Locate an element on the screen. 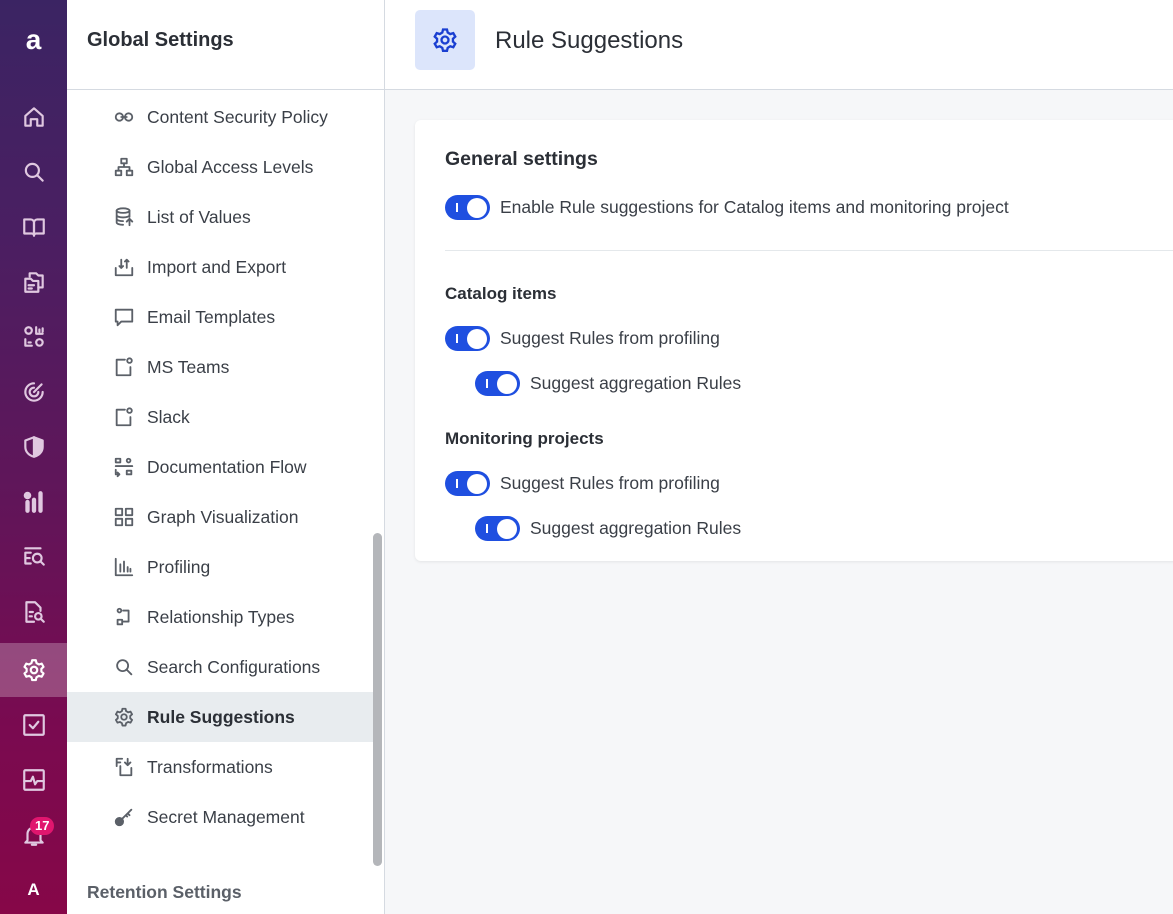  rail-catalog is located at coordinates (33, 282).